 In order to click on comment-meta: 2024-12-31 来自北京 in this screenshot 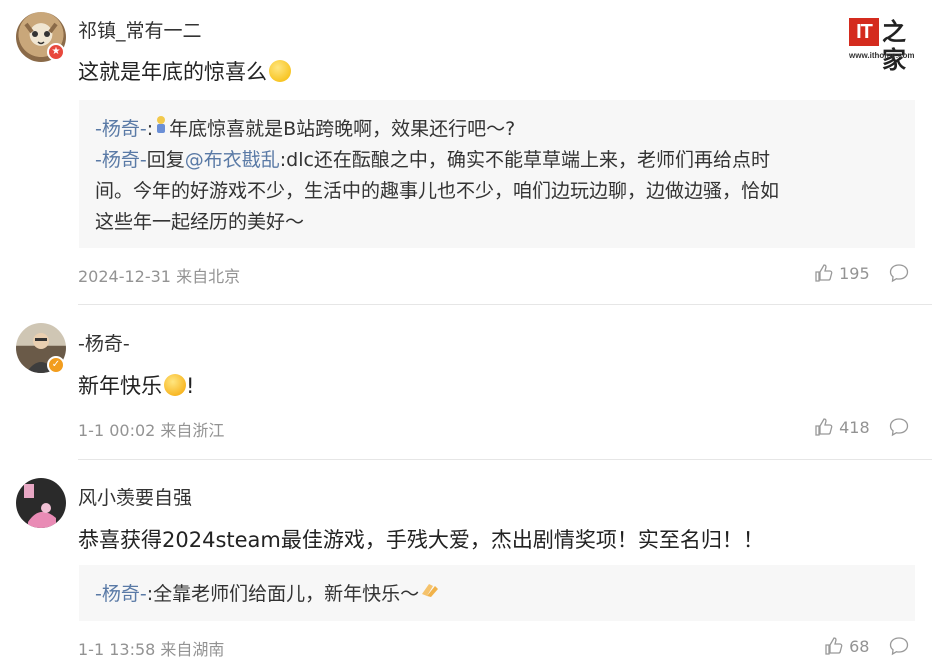, I will do `click(159, 276)`.